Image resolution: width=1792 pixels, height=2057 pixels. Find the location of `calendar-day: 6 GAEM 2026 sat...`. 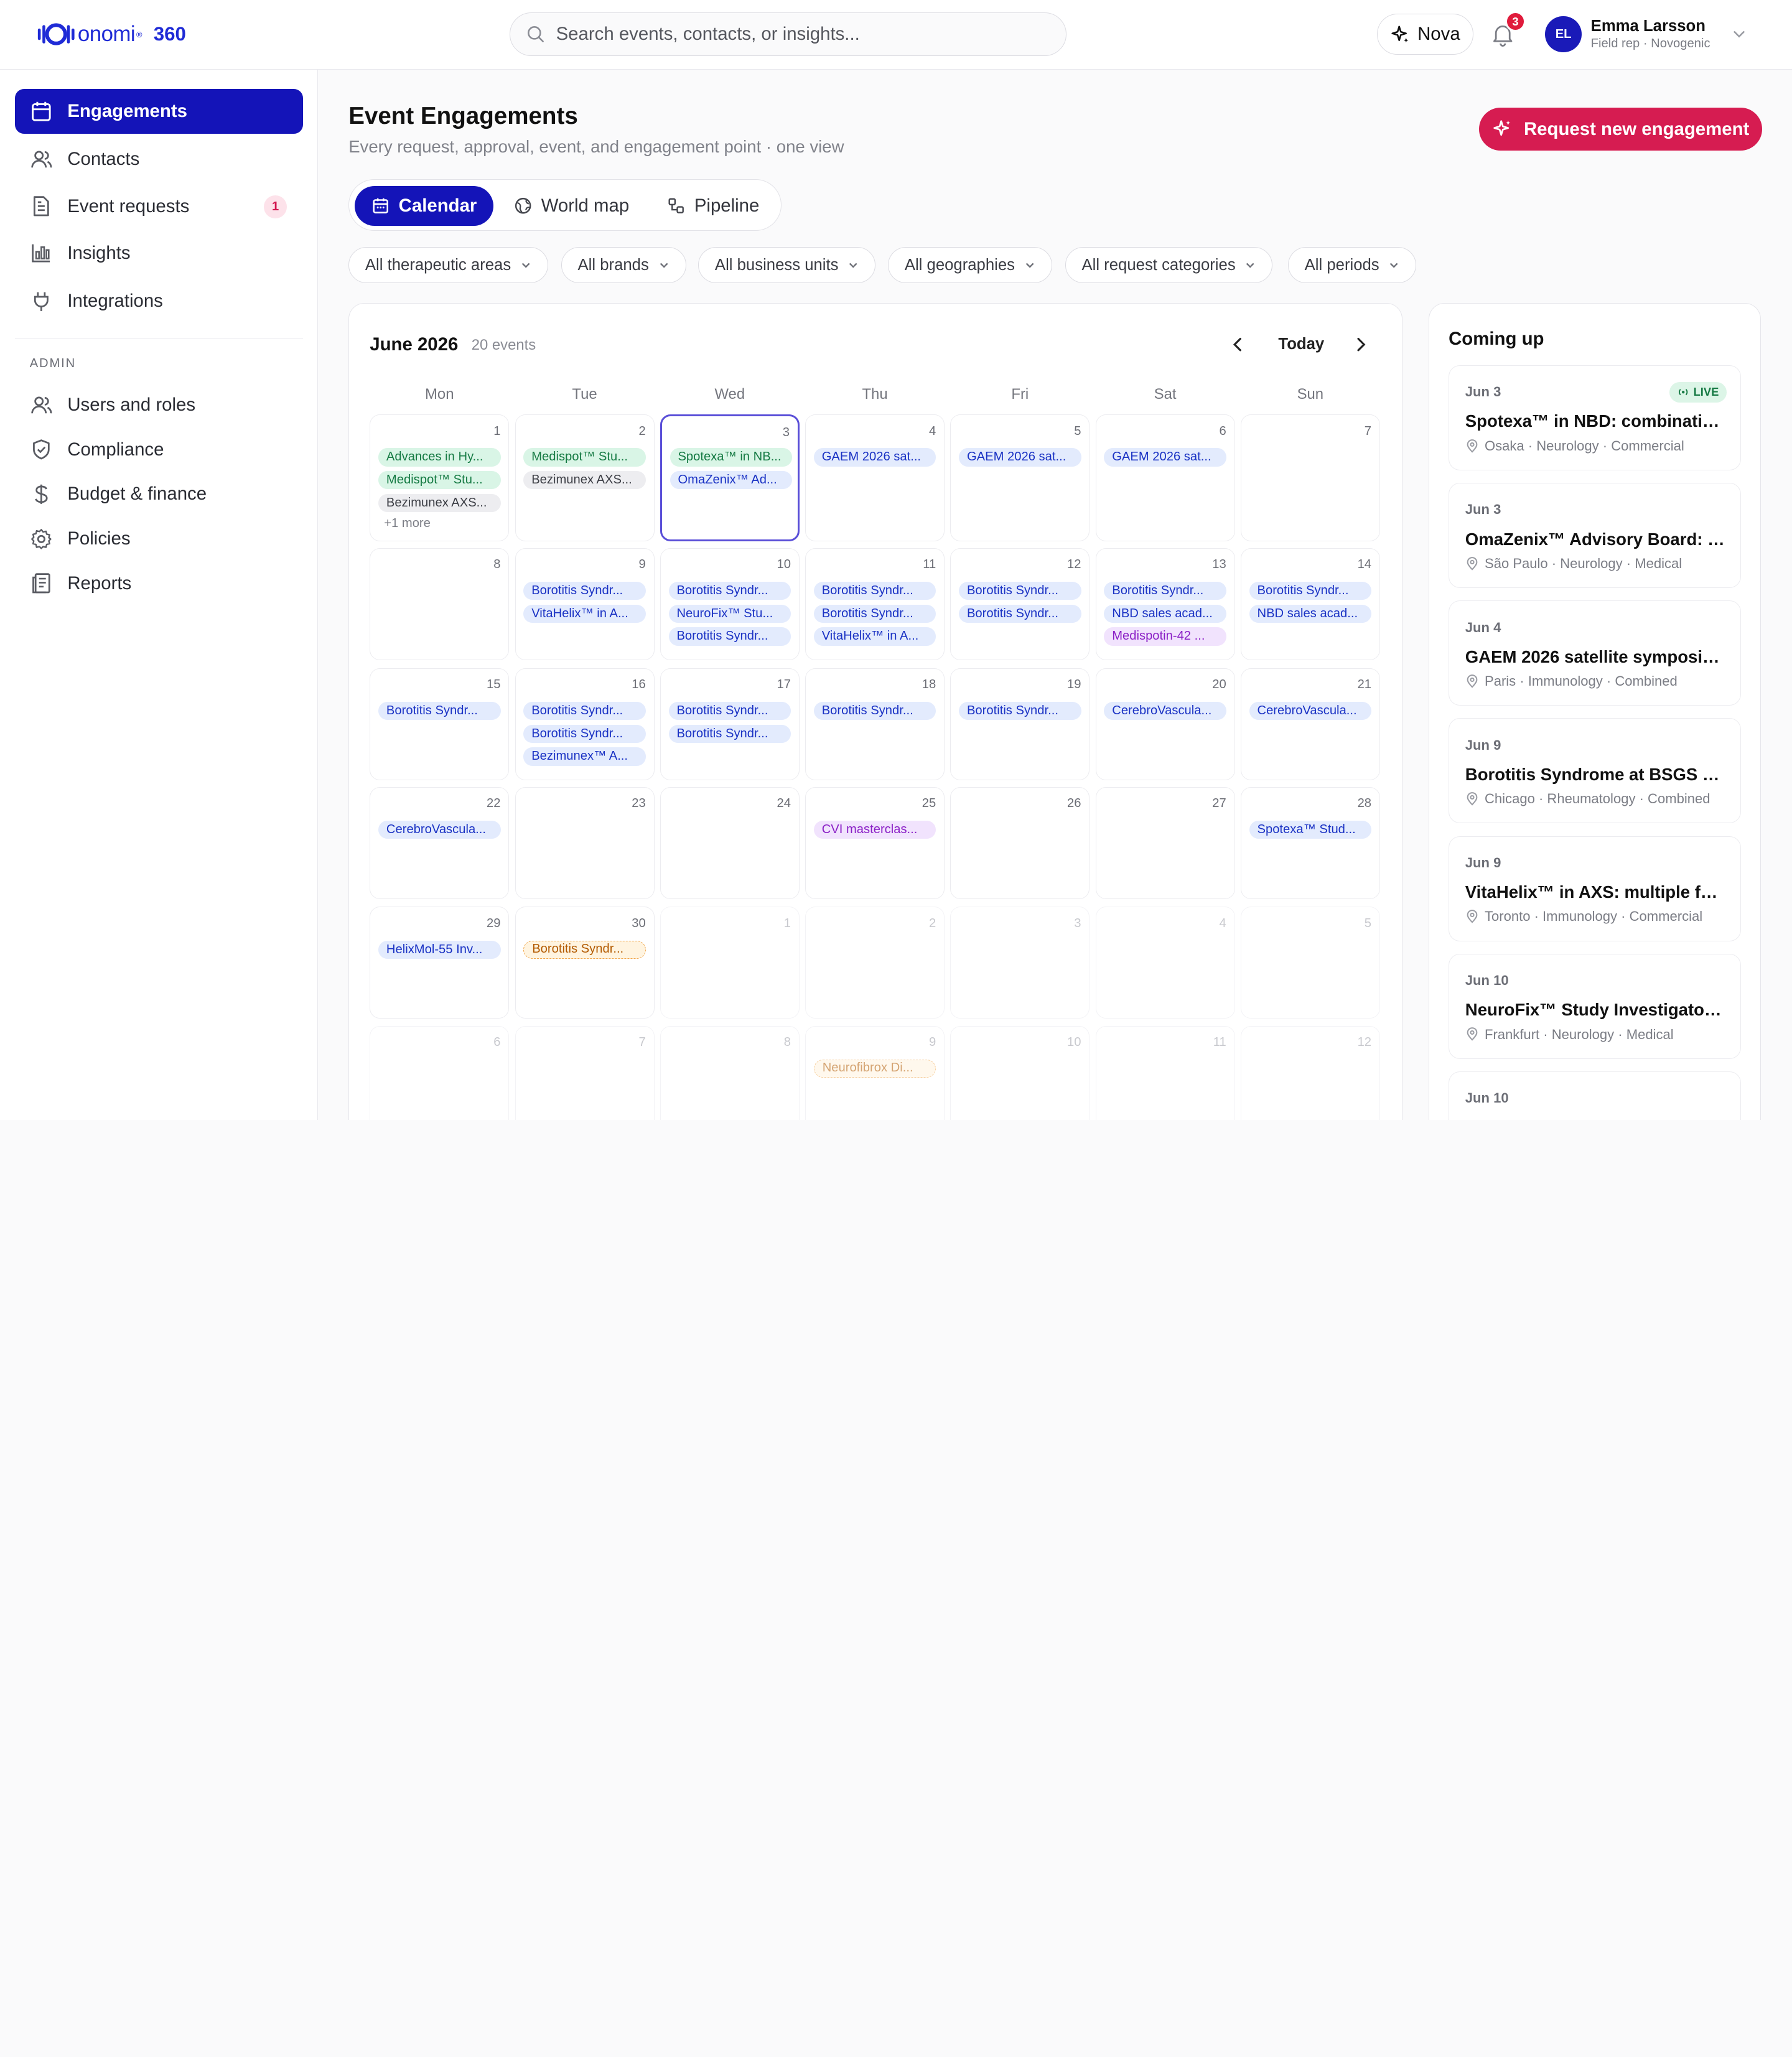

calendar-day: 6 GAEM 2026 sat... is located at coordinates (1165, 477).